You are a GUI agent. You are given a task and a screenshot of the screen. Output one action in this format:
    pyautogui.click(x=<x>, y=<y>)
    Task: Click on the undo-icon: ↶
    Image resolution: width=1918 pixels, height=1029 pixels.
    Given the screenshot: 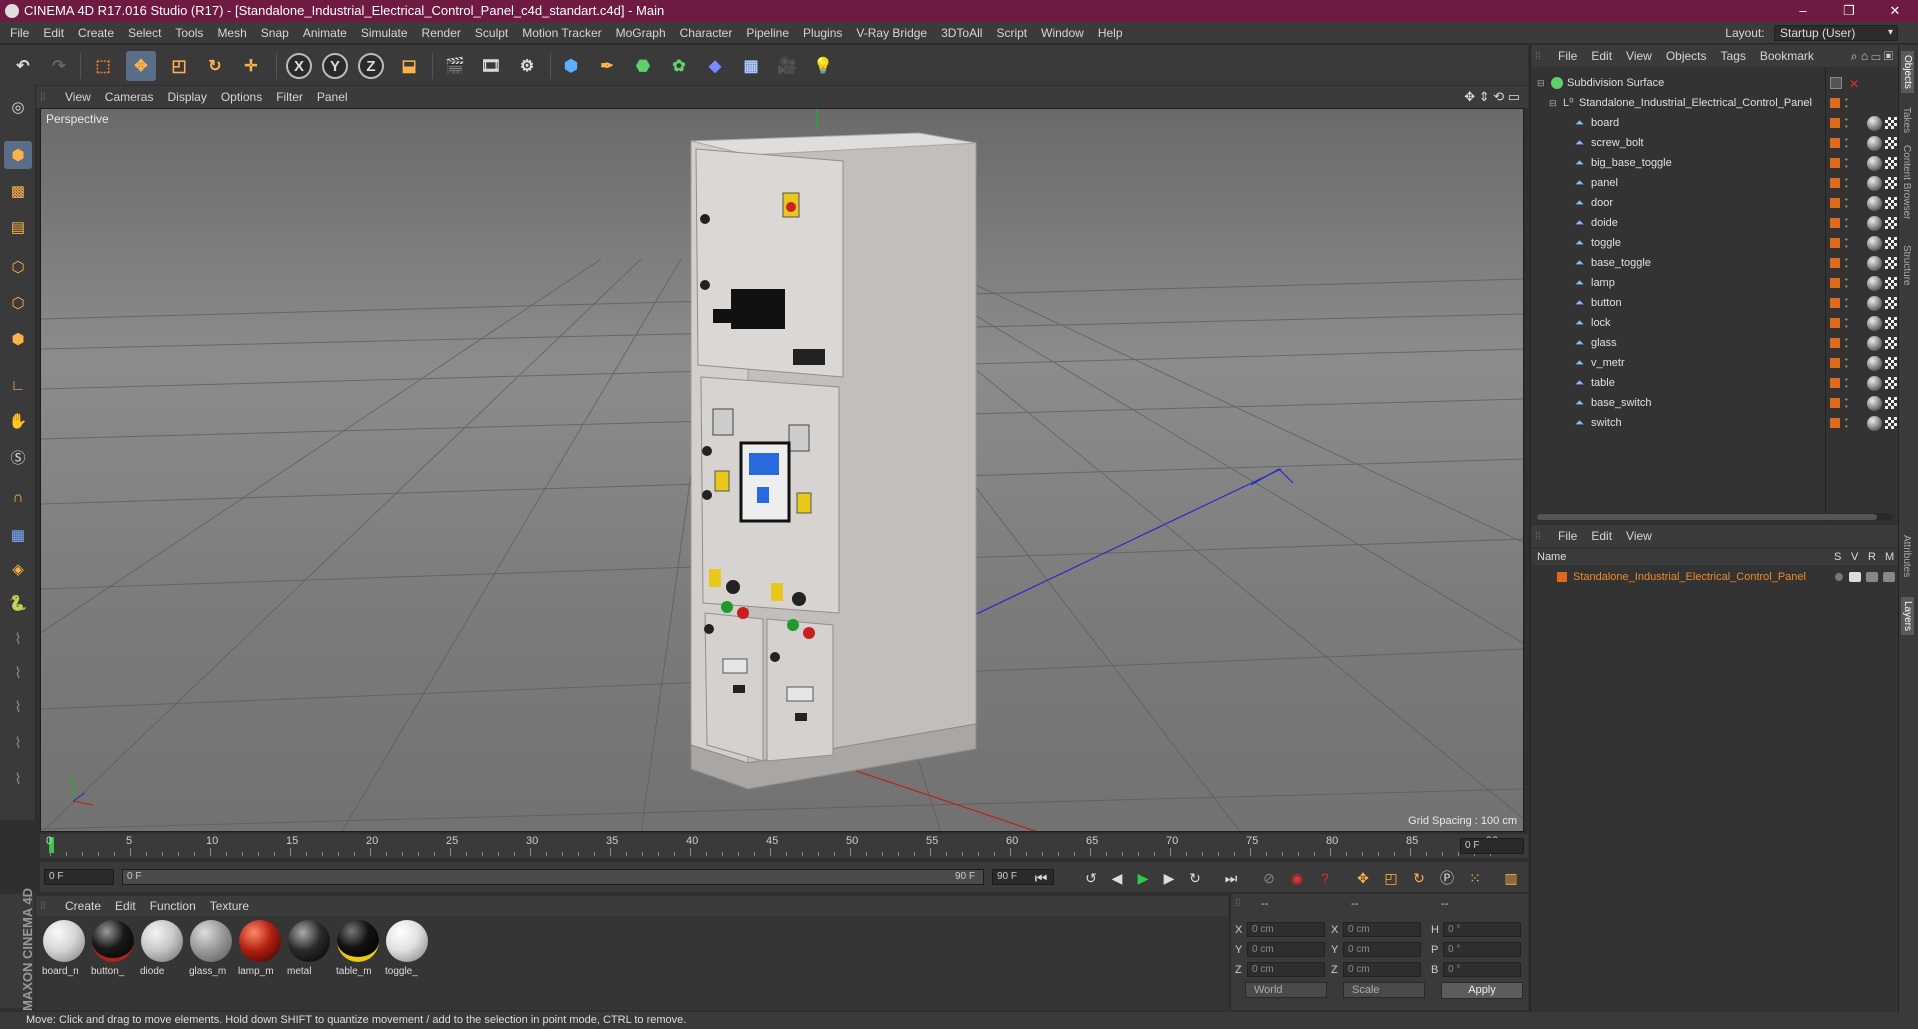 What is the action you would take?
    pyautogui.click(x=23, y=66)
    